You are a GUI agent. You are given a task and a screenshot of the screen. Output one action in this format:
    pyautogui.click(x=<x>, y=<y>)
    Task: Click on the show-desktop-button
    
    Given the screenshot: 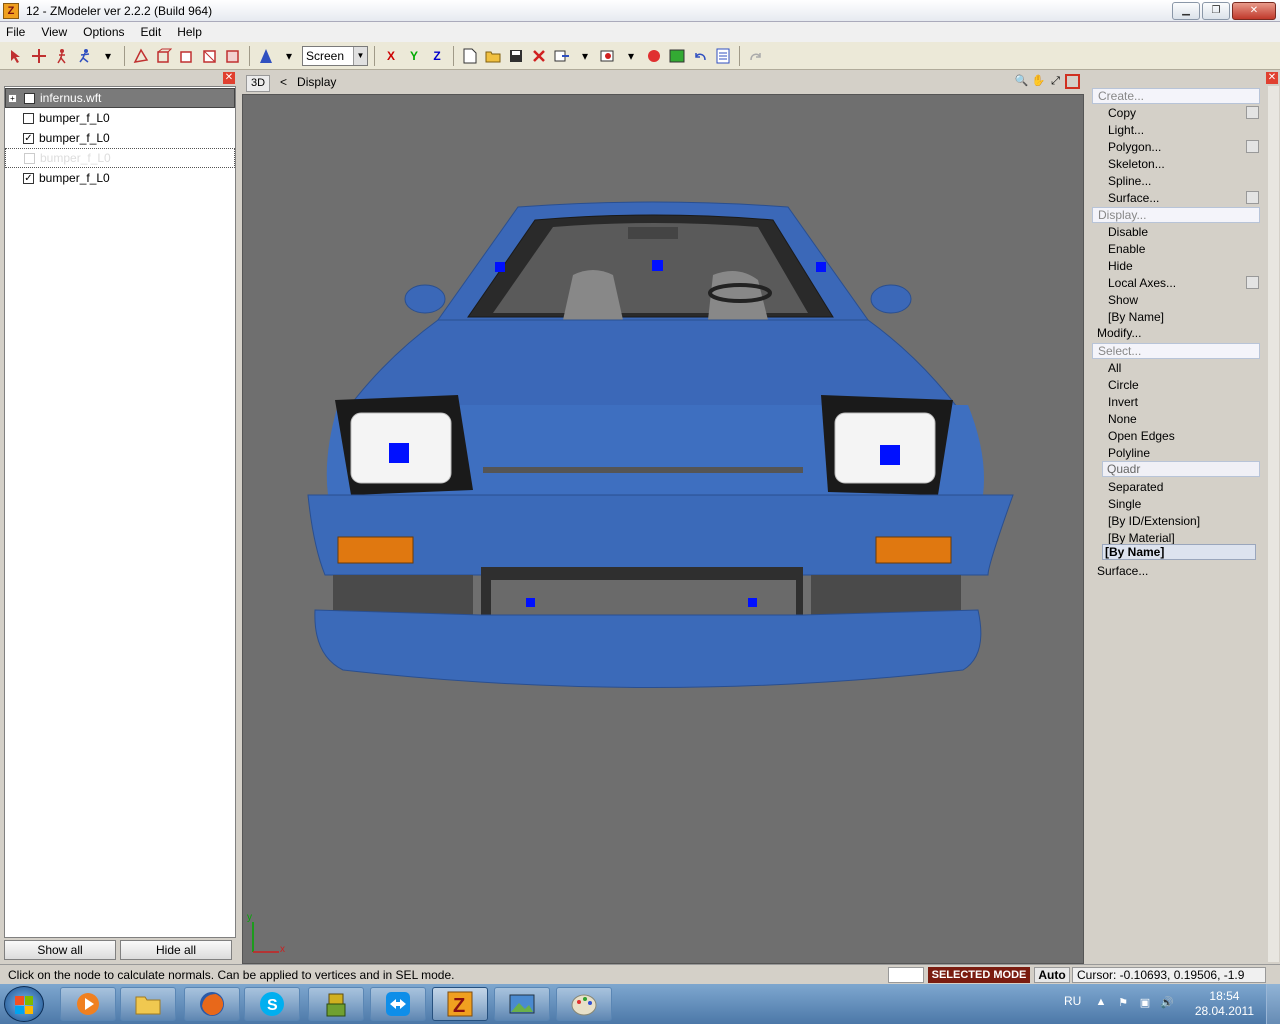 What is the action you would take?
    pyautogui.click(x=1273, y=1004)
    